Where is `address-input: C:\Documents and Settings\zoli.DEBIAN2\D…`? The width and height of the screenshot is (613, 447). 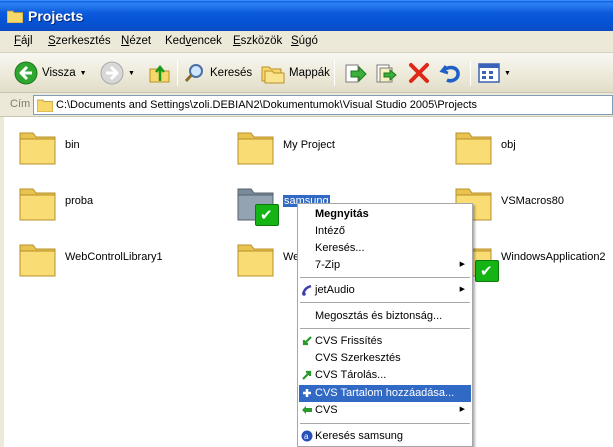 address-input: C:\Documents and Settings\zoli.DEBIAN2\D… is located at coordinates (323, 105).